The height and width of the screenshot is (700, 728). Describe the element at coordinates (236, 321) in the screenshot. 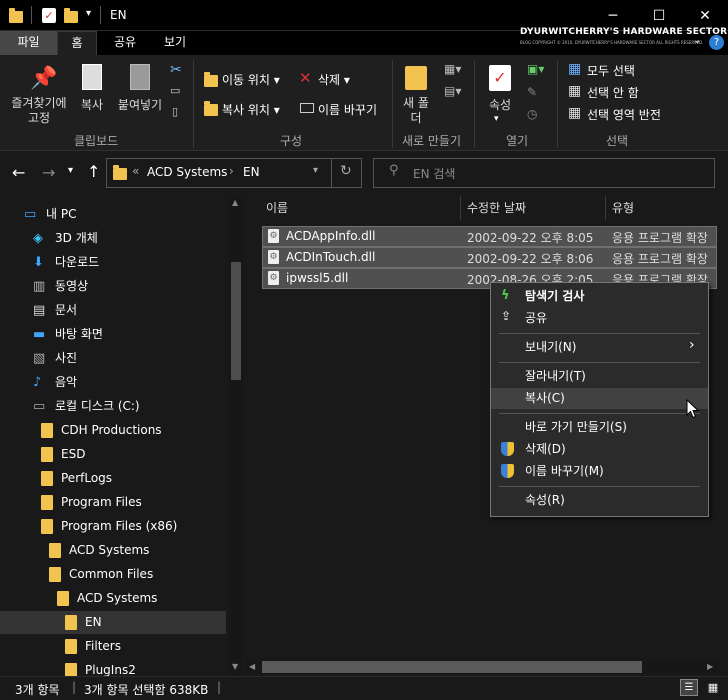

I see `tree-scroll-thumb` at that location.